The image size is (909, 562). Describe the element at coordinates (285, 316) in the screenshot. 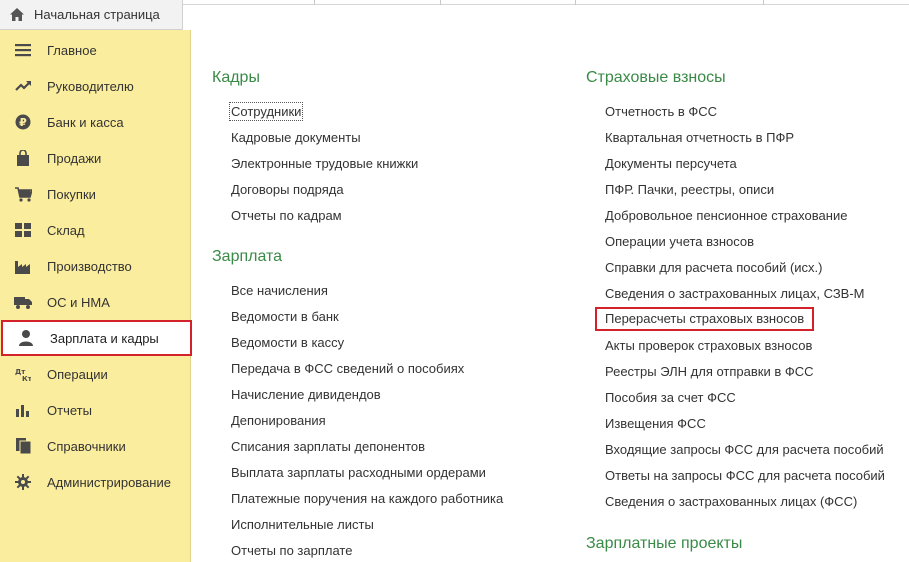

I see `link-bank-statements: Ведомости в банк` at that location.